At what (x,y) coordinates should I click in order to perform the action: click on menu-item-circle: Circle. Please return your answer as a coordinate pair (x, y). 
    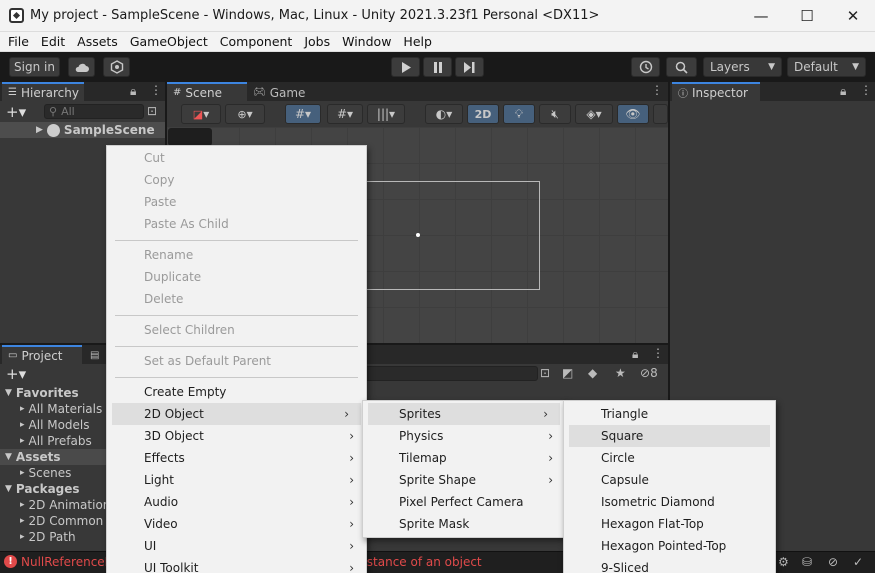
    Looking at the image, I should click on (669, 458).